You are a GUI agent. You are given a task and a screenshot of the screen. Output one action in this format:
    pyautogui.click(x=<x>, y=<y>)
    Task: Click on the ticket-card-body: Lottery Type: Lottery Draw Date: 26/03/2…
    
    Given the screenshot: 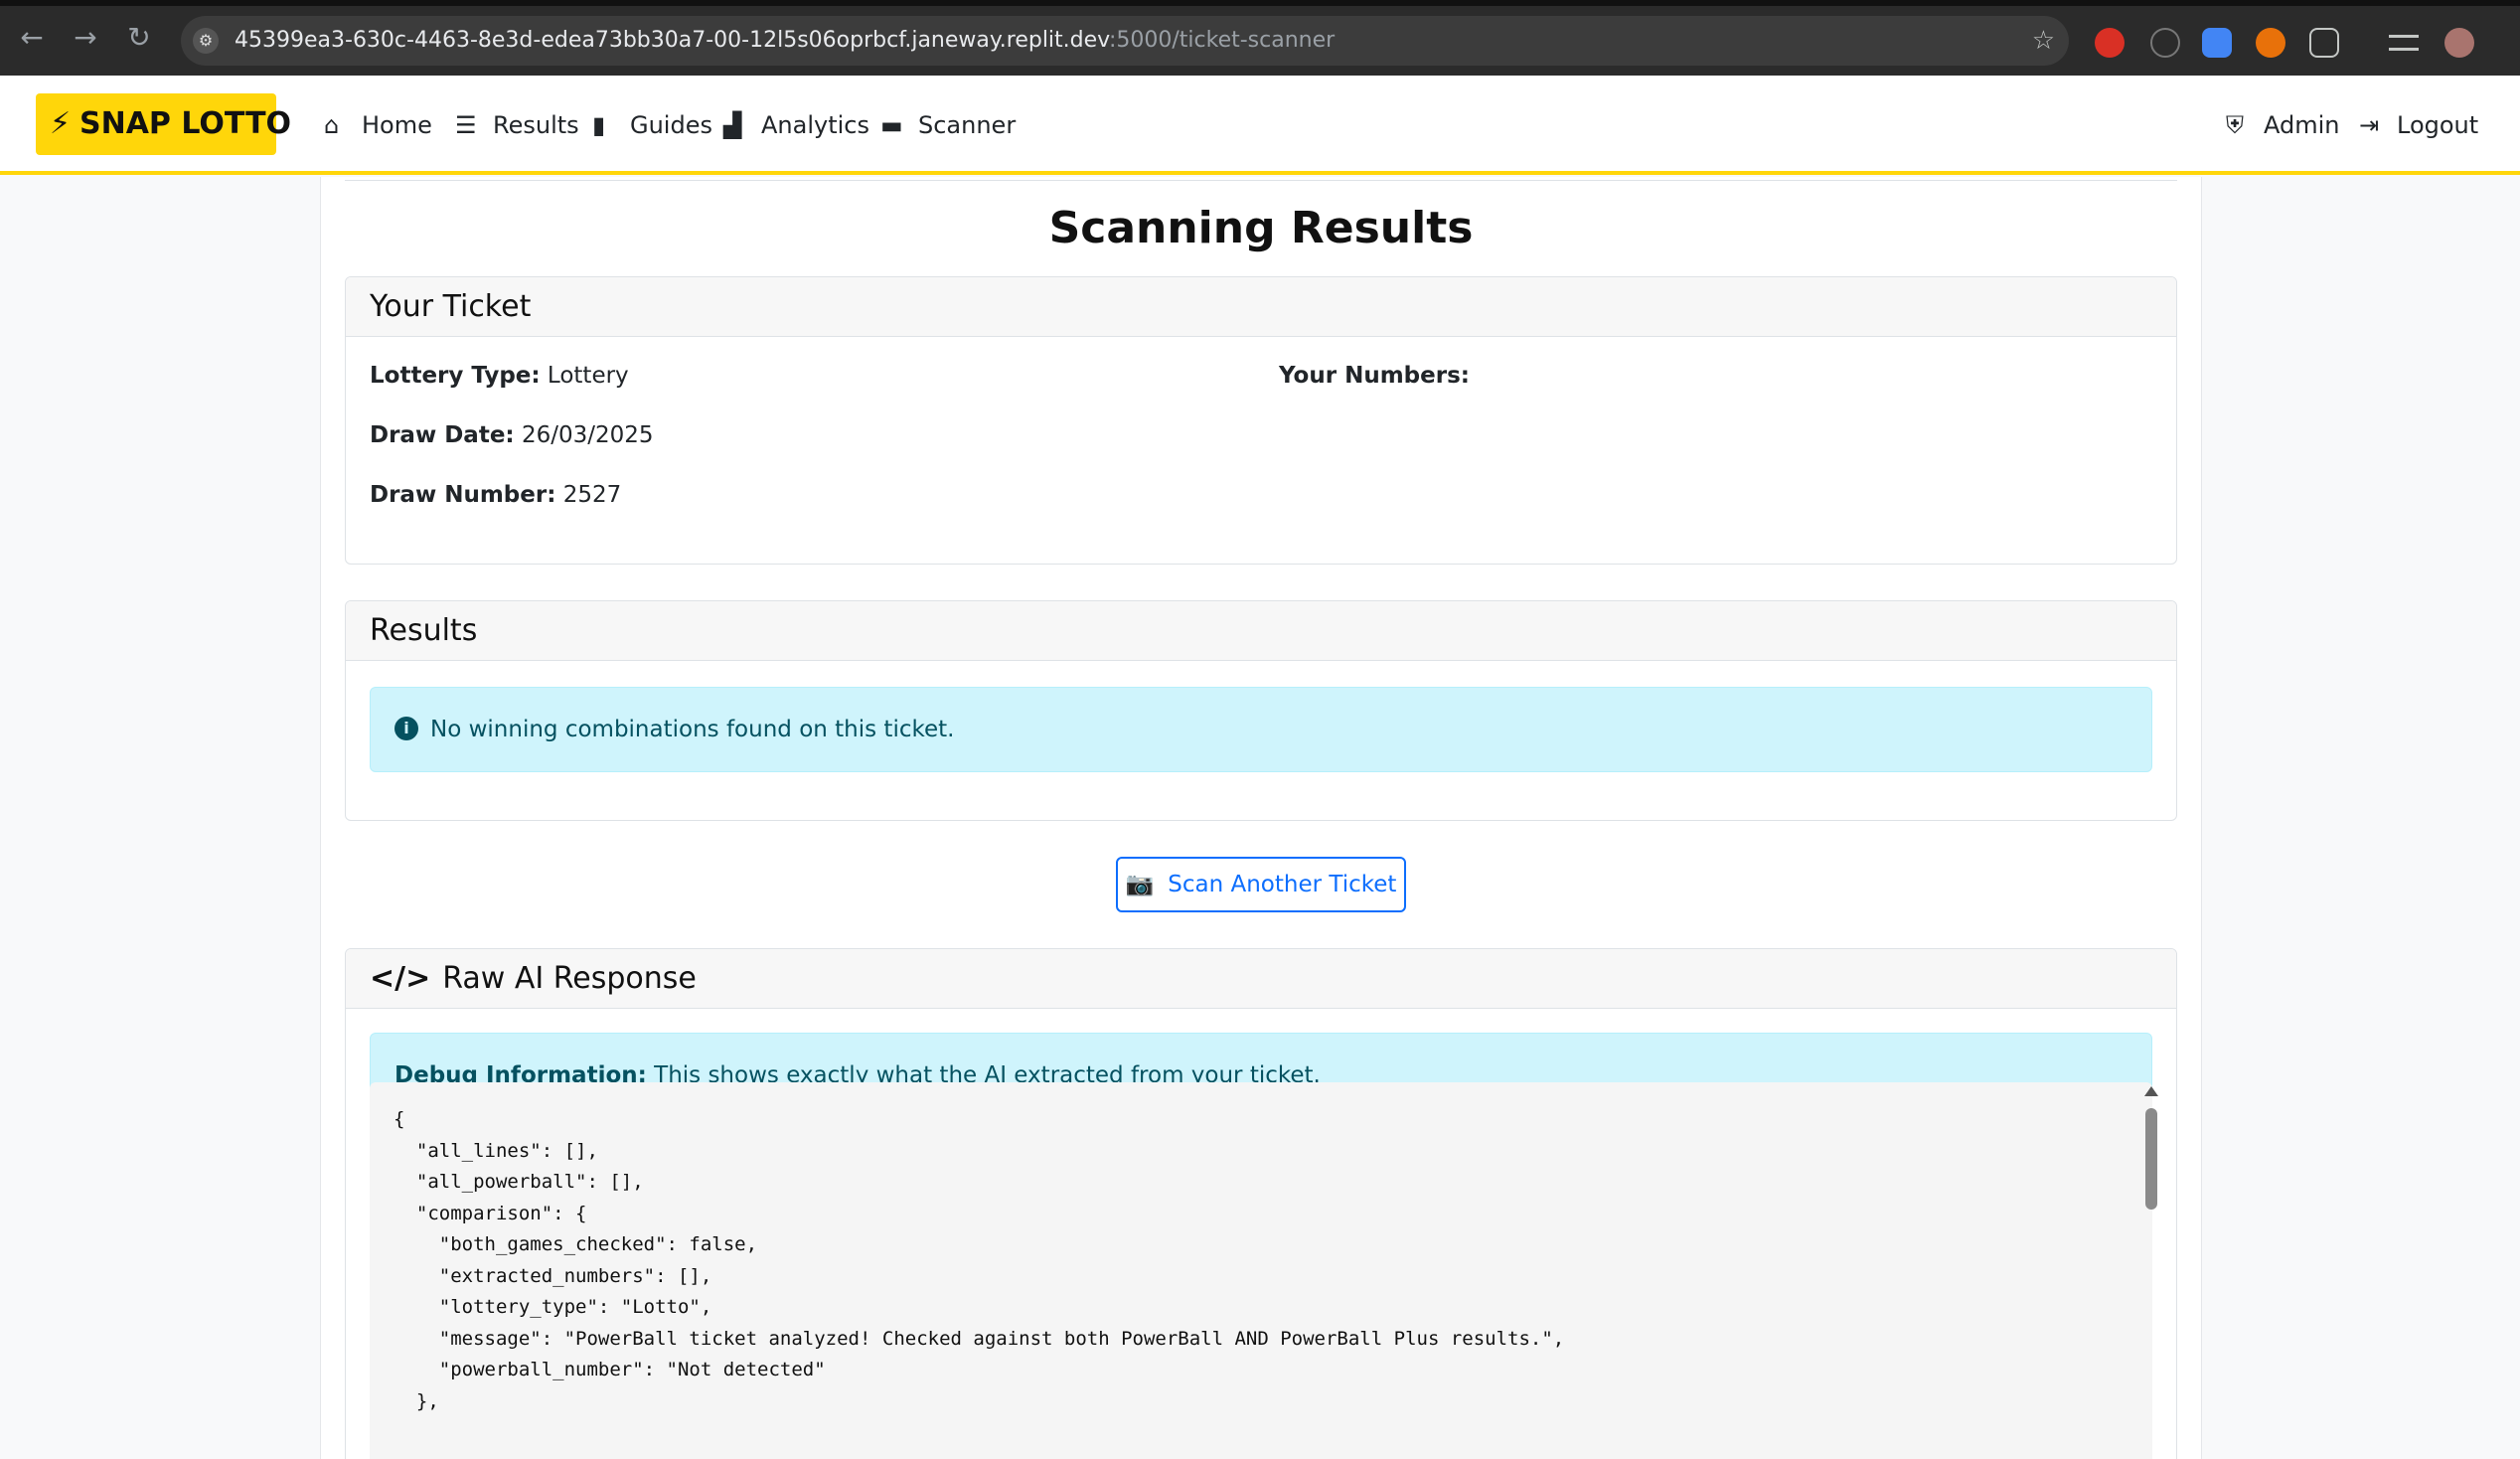 What is the action you would take?
    pyautogui.click(x=1261, y=422)
    